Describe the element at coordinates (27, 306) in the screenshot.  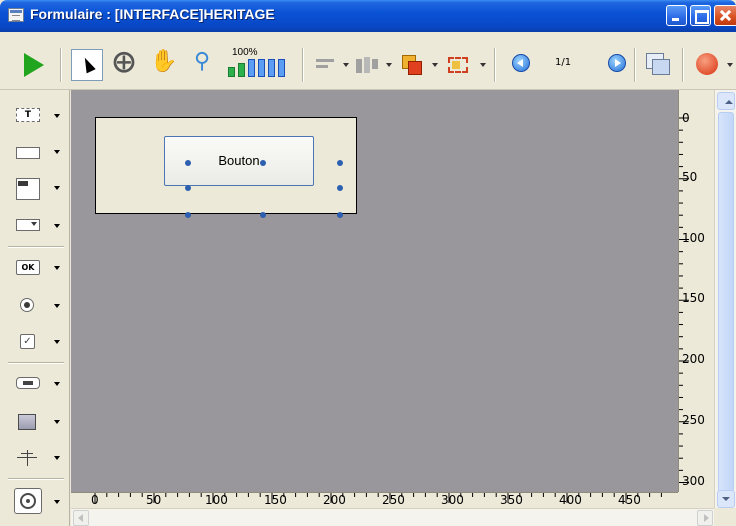
I see `radio-button-icon` at that location.